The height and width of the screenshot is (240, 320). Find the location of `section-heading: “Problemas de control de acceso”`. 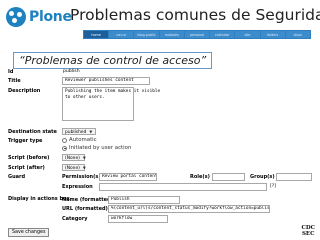

section-heading: “Problemas de control de acceso” is located at coordinates (113, 60).